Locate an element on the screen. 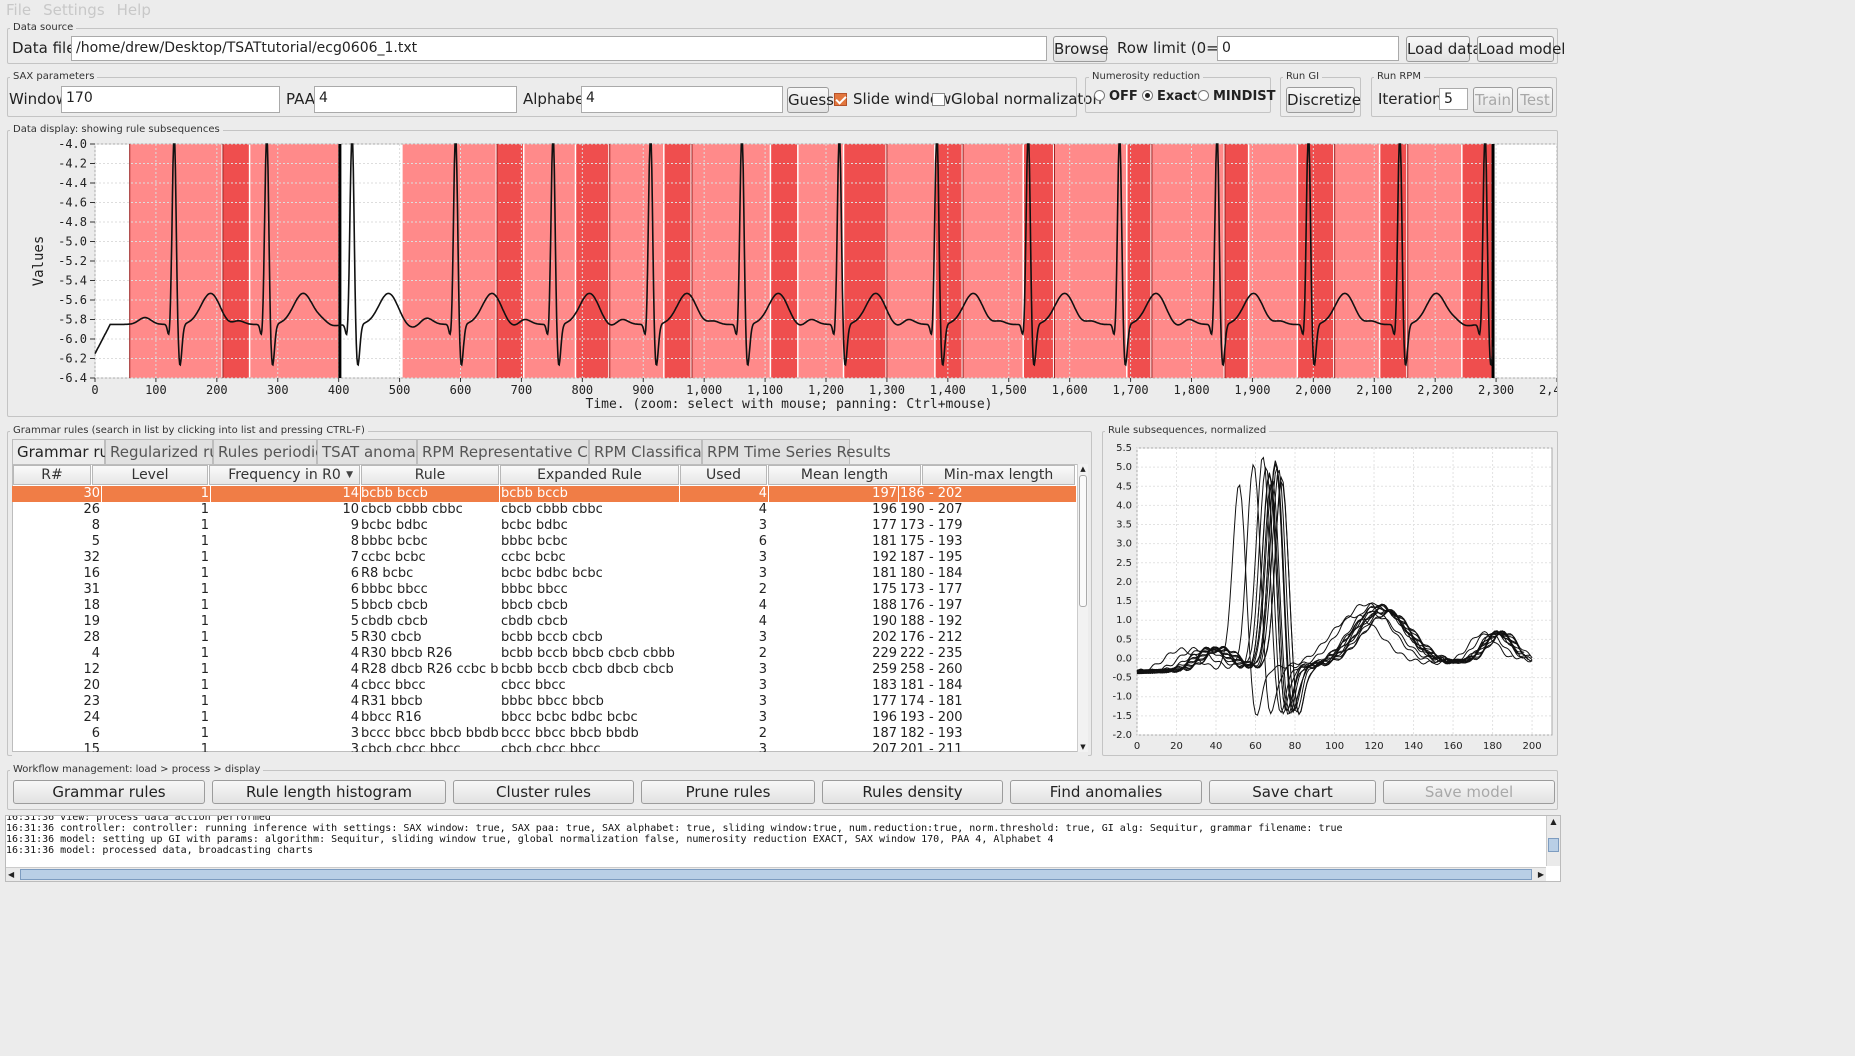 The width and height of the screenshot is (1855, 1056). train-button: Train is located at coordinates (1493, 100).